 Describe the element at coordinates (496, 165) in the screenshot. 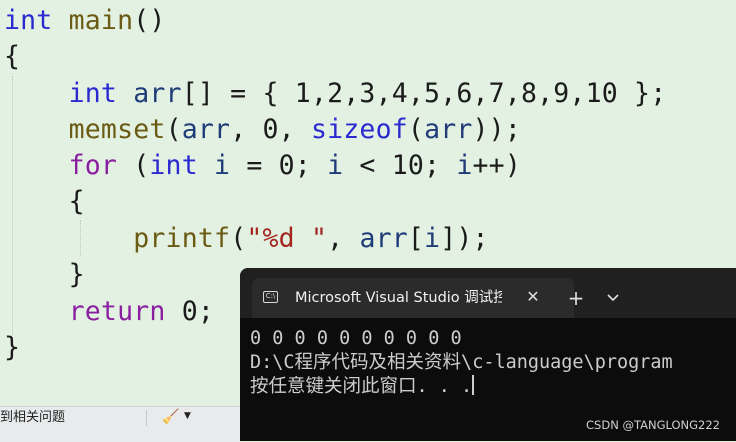

I see `code-token: ++)` at that location.